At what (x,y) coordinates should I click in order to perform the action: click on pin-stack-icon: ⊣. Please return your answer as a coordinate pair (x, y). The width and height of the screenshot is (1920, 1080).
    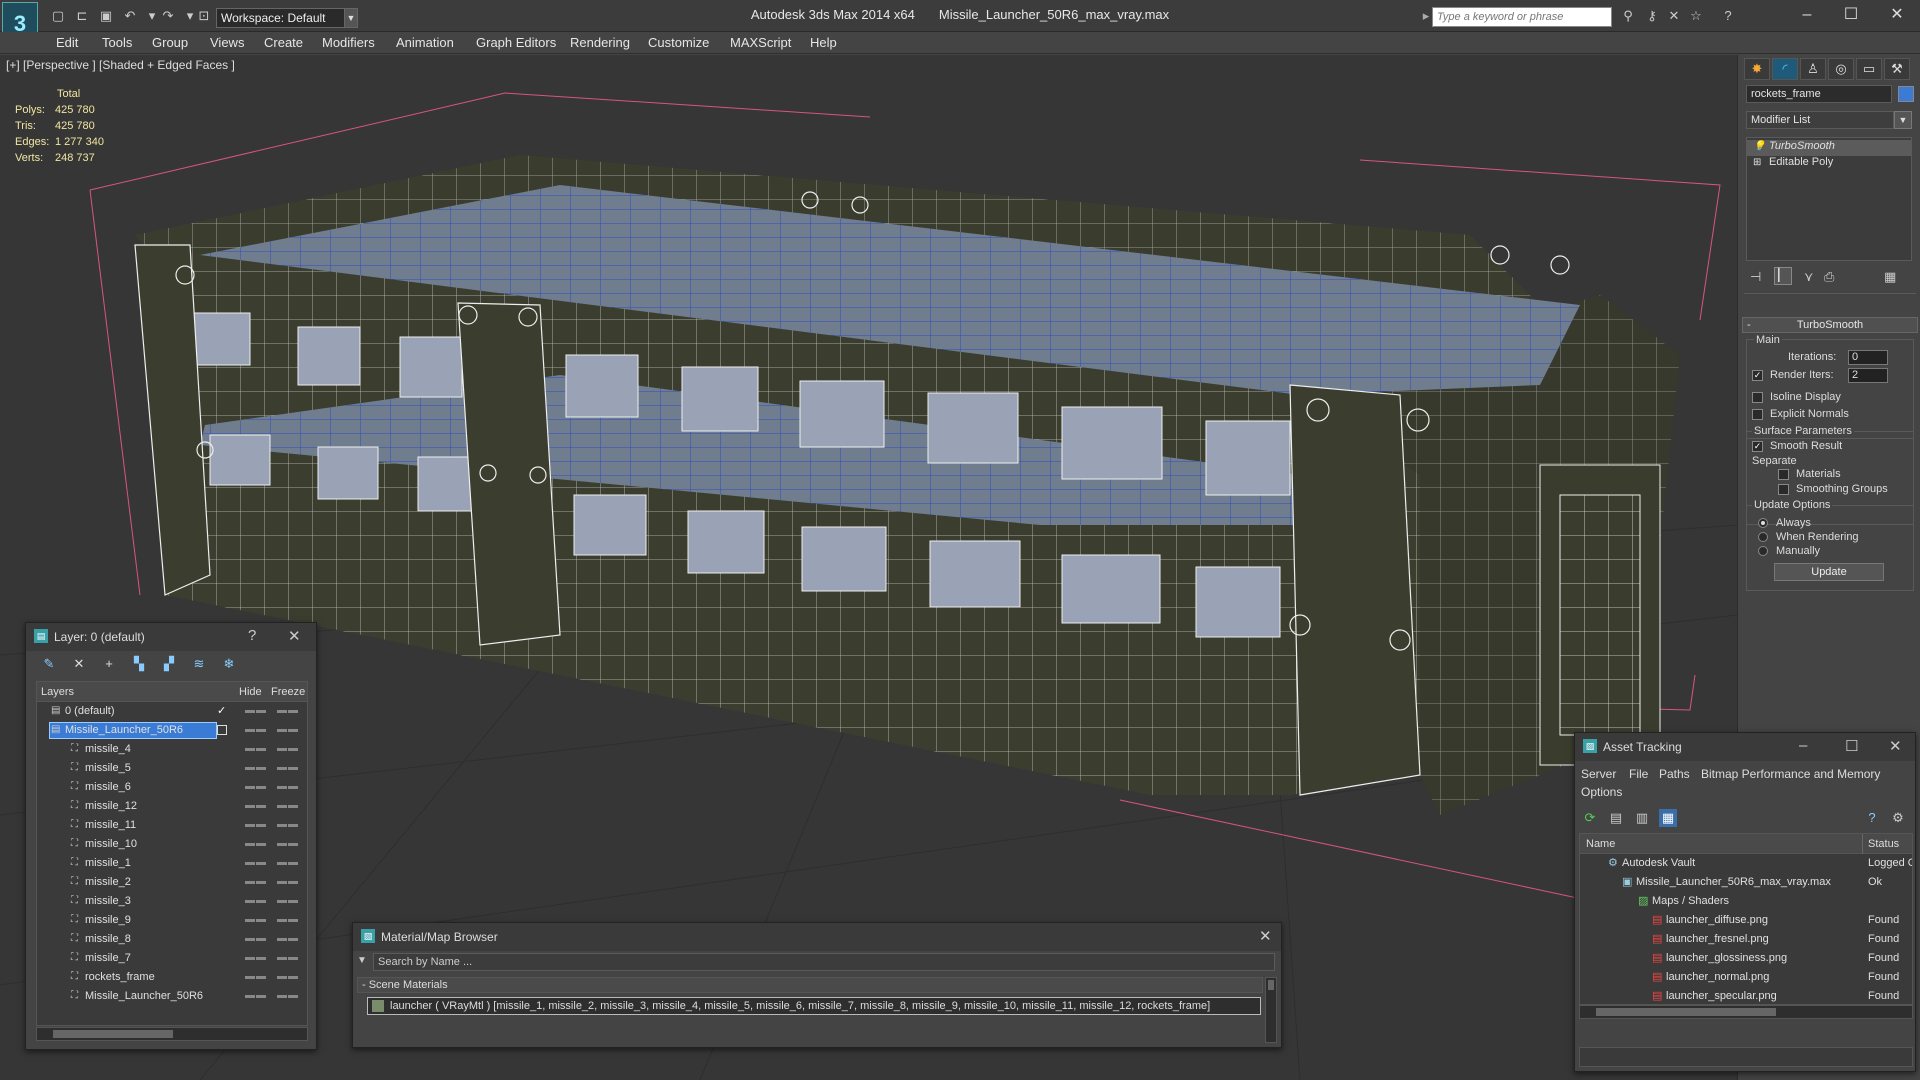
    Looking at the image, I should click on (1755, 277).